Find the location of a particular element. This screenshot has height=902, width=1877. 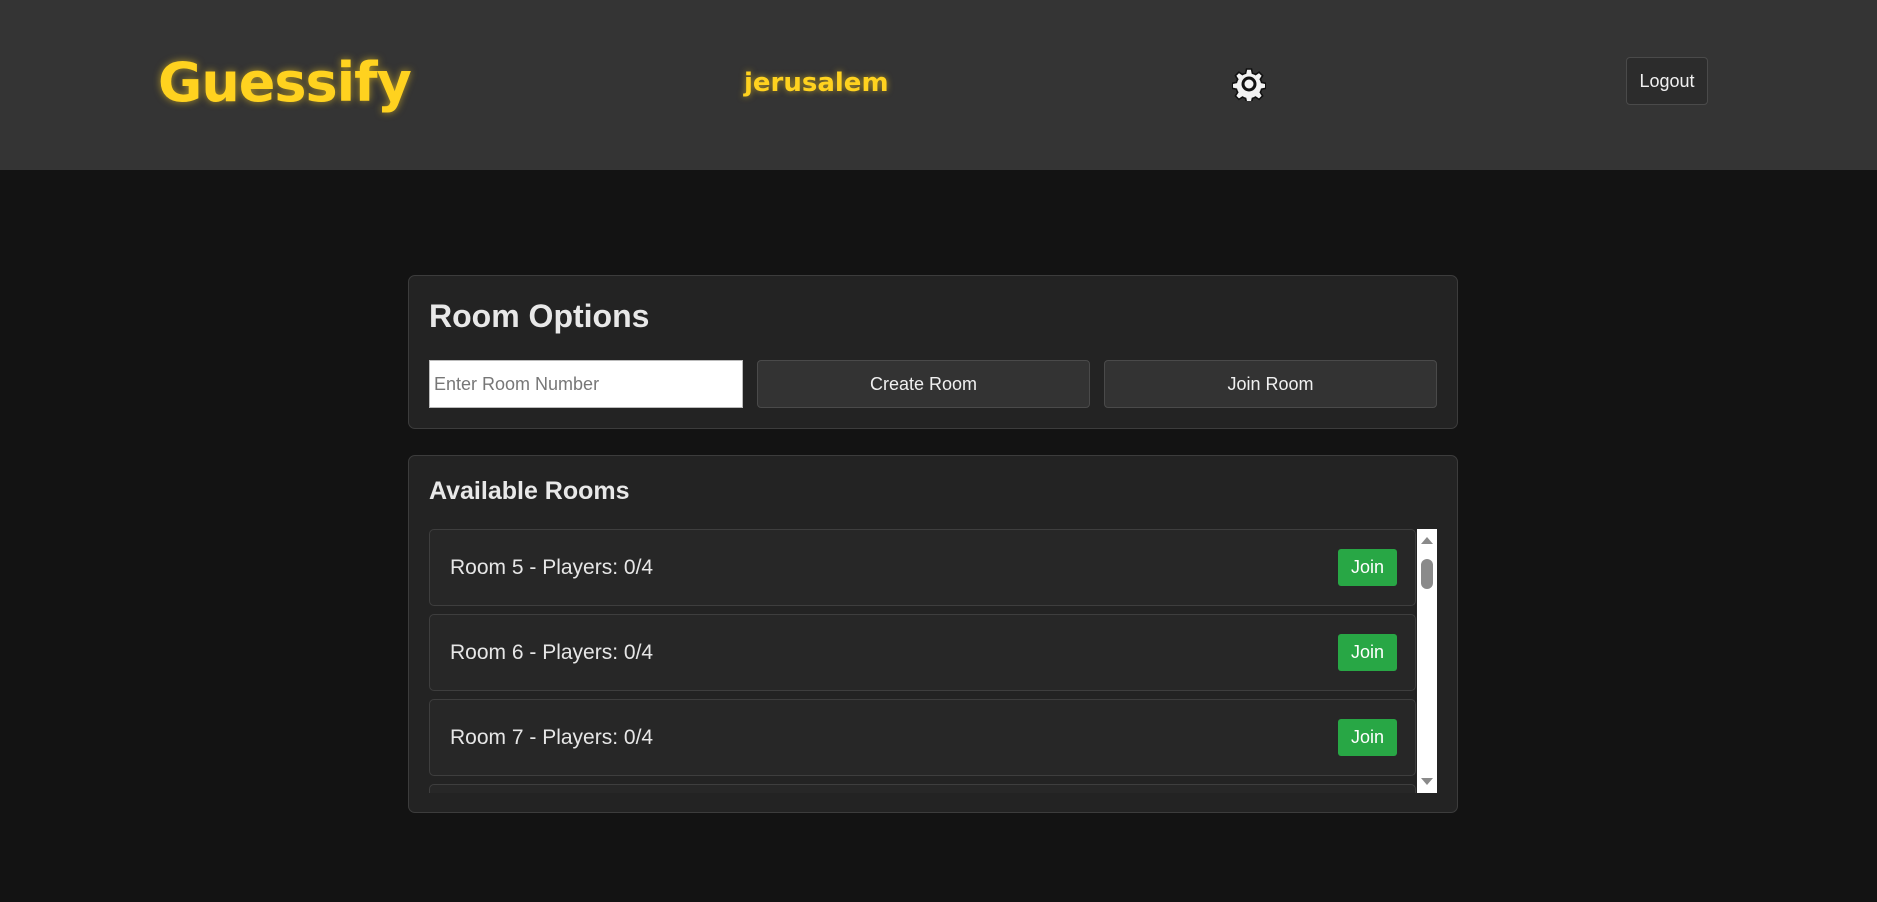

scroll-down-arrow-icon is located at coordinates (1427, 781).